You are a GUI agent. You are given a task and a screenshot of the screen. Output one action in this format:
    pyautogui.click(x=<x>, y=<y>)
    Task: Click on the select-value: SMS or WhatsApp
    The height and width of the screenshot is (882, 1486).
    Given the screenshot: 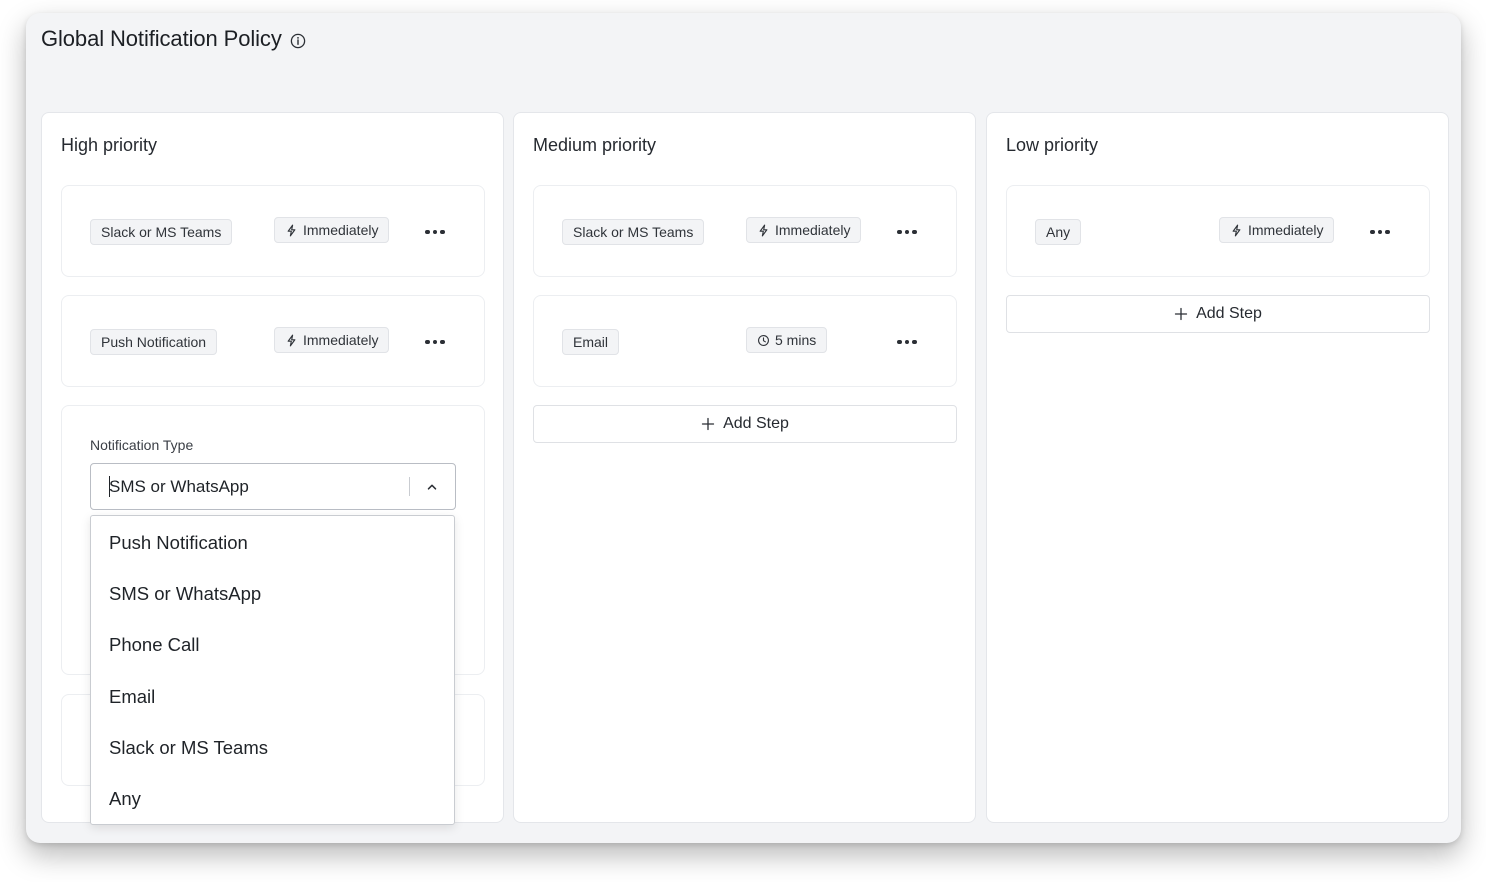 What is the action you would take?
    pyautogui.click(x=179, y=487)
    